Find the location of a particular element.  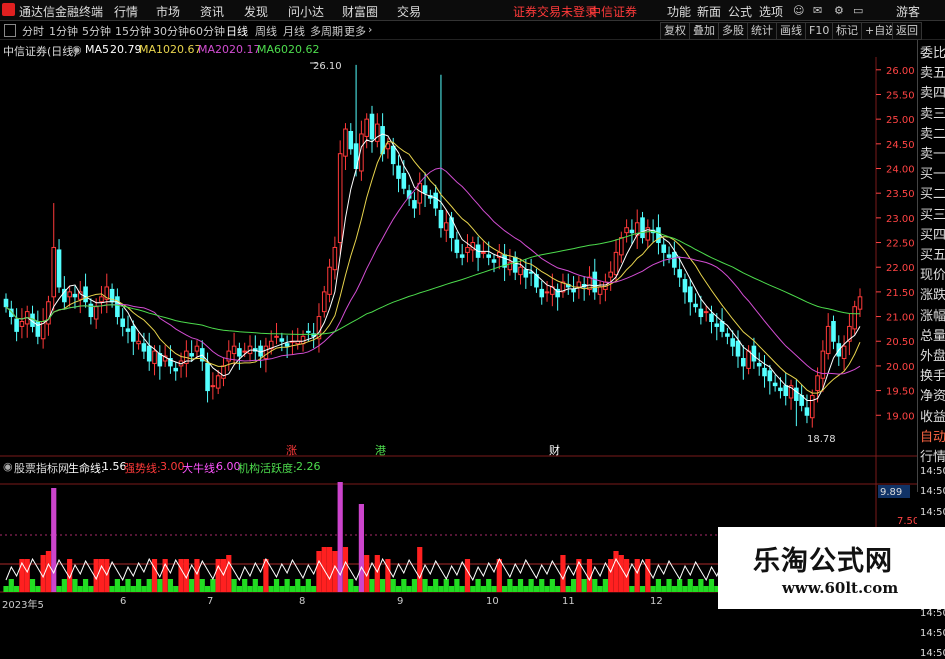

side-panel-item: 卖三 is located at coordinates (932, 112).